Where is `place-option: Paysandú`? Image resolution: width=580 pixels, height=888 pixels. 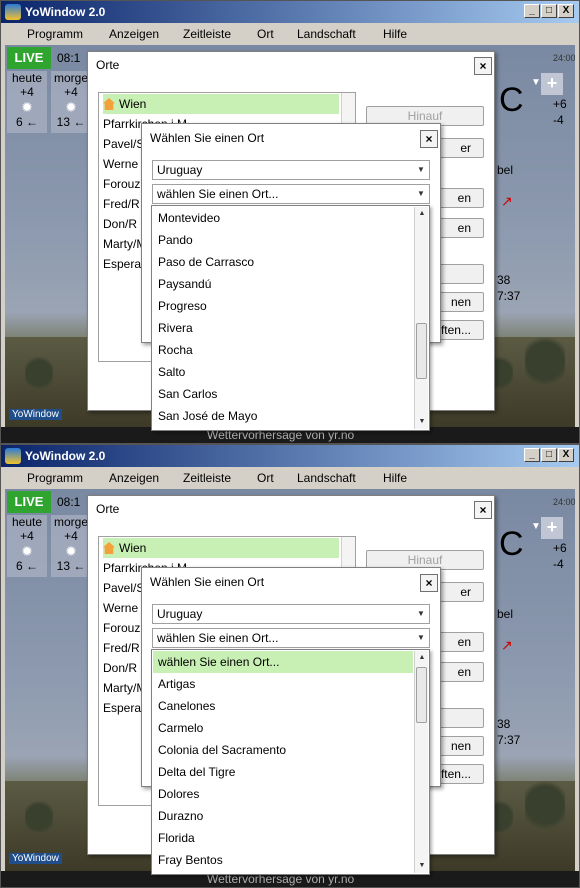 place-option: Paysandú is located at coordinates (283, 284).